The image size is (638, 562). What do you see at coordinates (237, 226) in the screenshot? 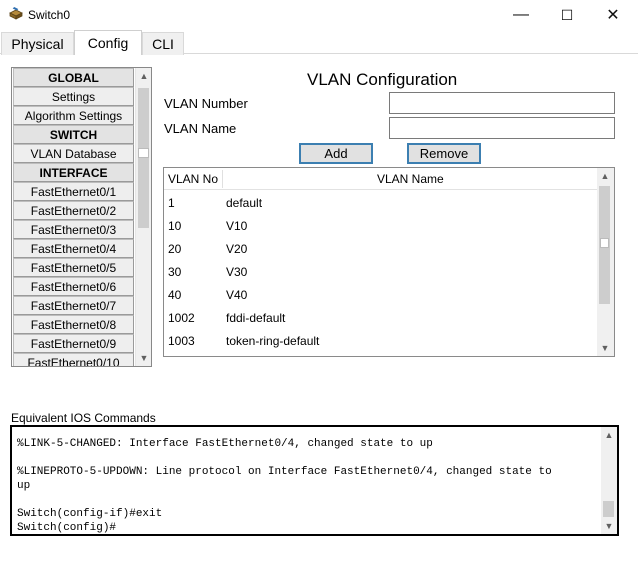
I see `vlan-name-cell: V10` at bounding box center [237, 226].